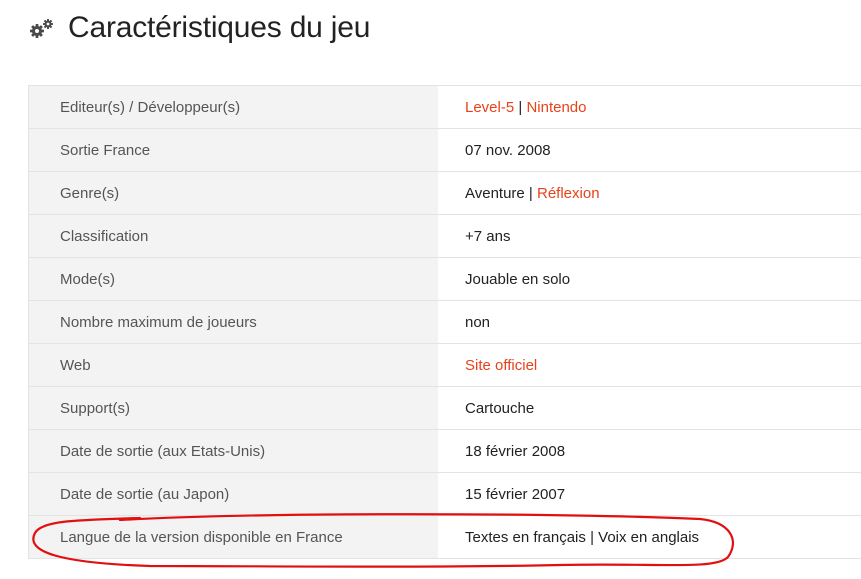 The image size is (861, 579). I want to click on spec-label: Date de sortie (au Japon), so click(233, 494).